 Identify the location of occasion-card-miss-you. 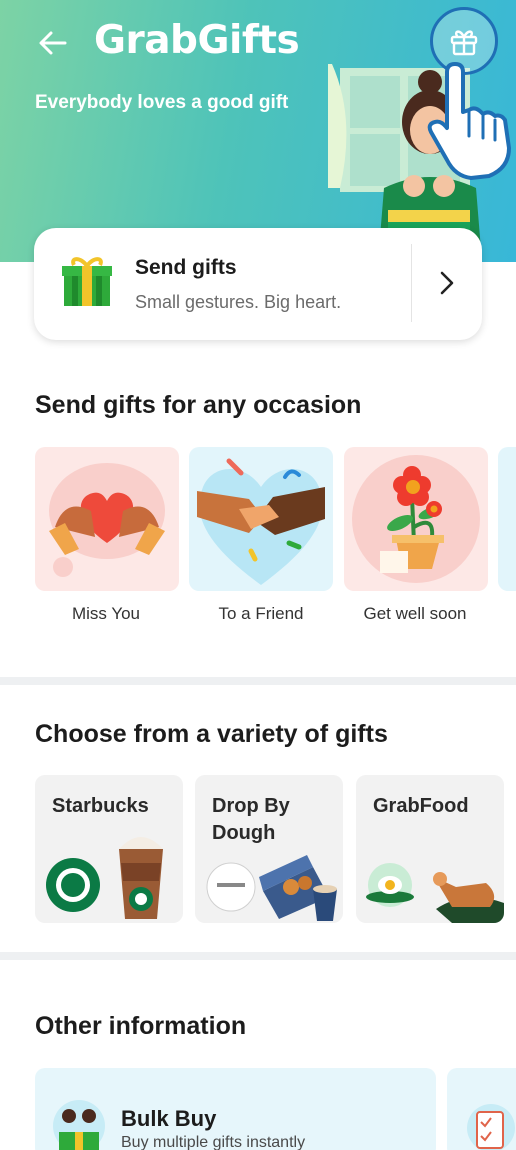
(107, 519).